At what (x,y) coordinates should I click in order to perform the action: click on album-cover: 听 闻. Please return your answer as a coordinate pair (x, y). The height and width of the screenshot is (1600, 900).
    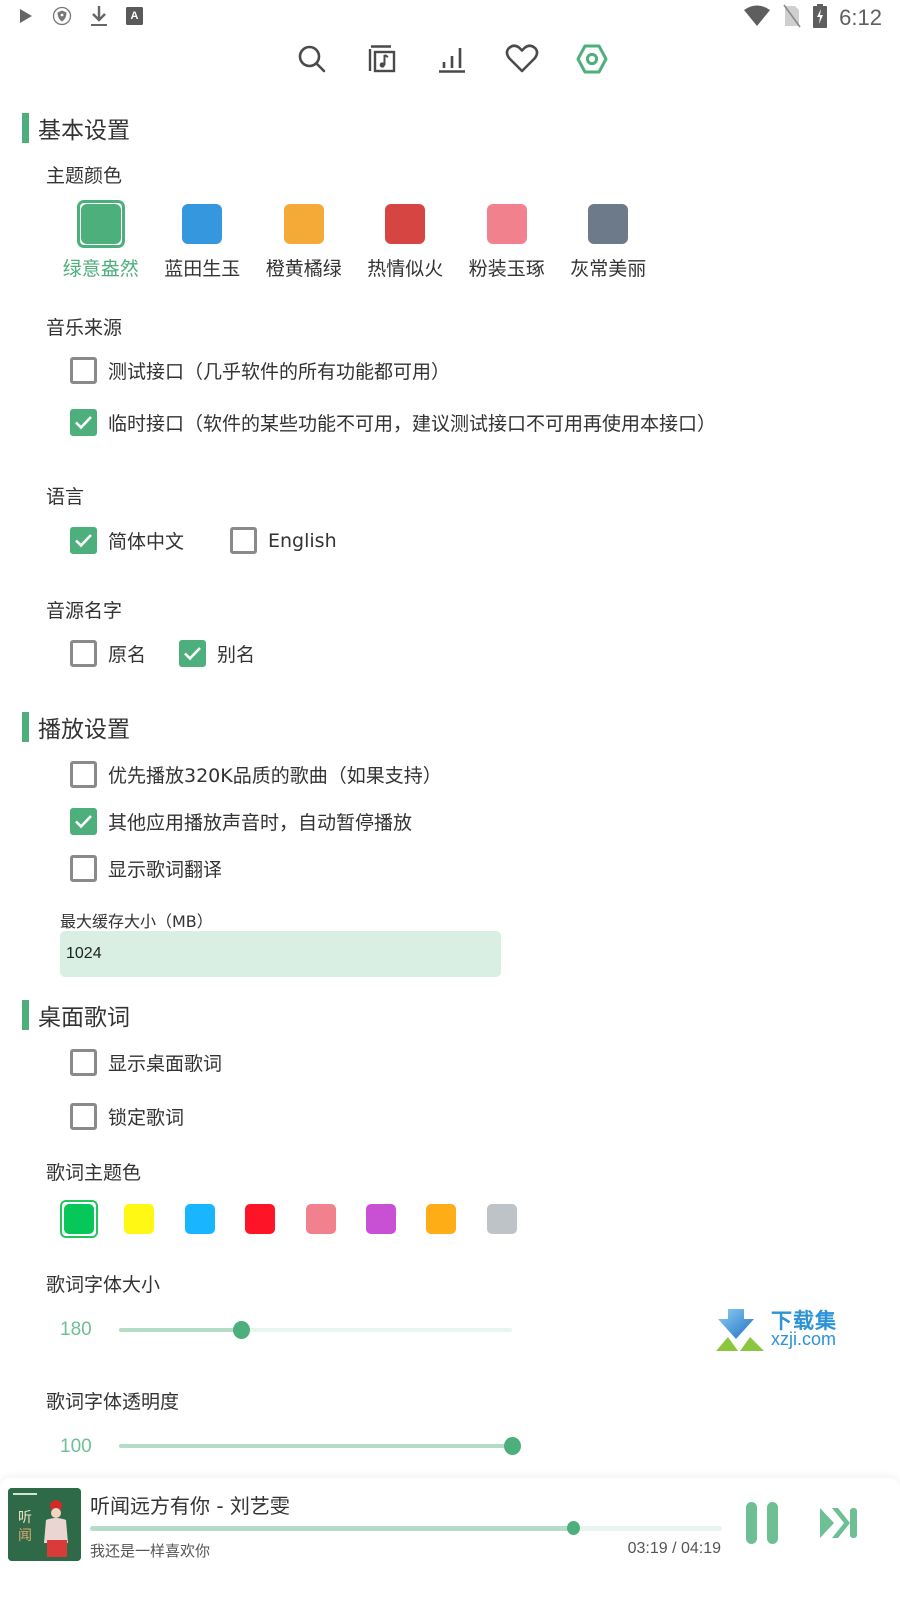
    Looking at the image, I should click on (44, 1524).